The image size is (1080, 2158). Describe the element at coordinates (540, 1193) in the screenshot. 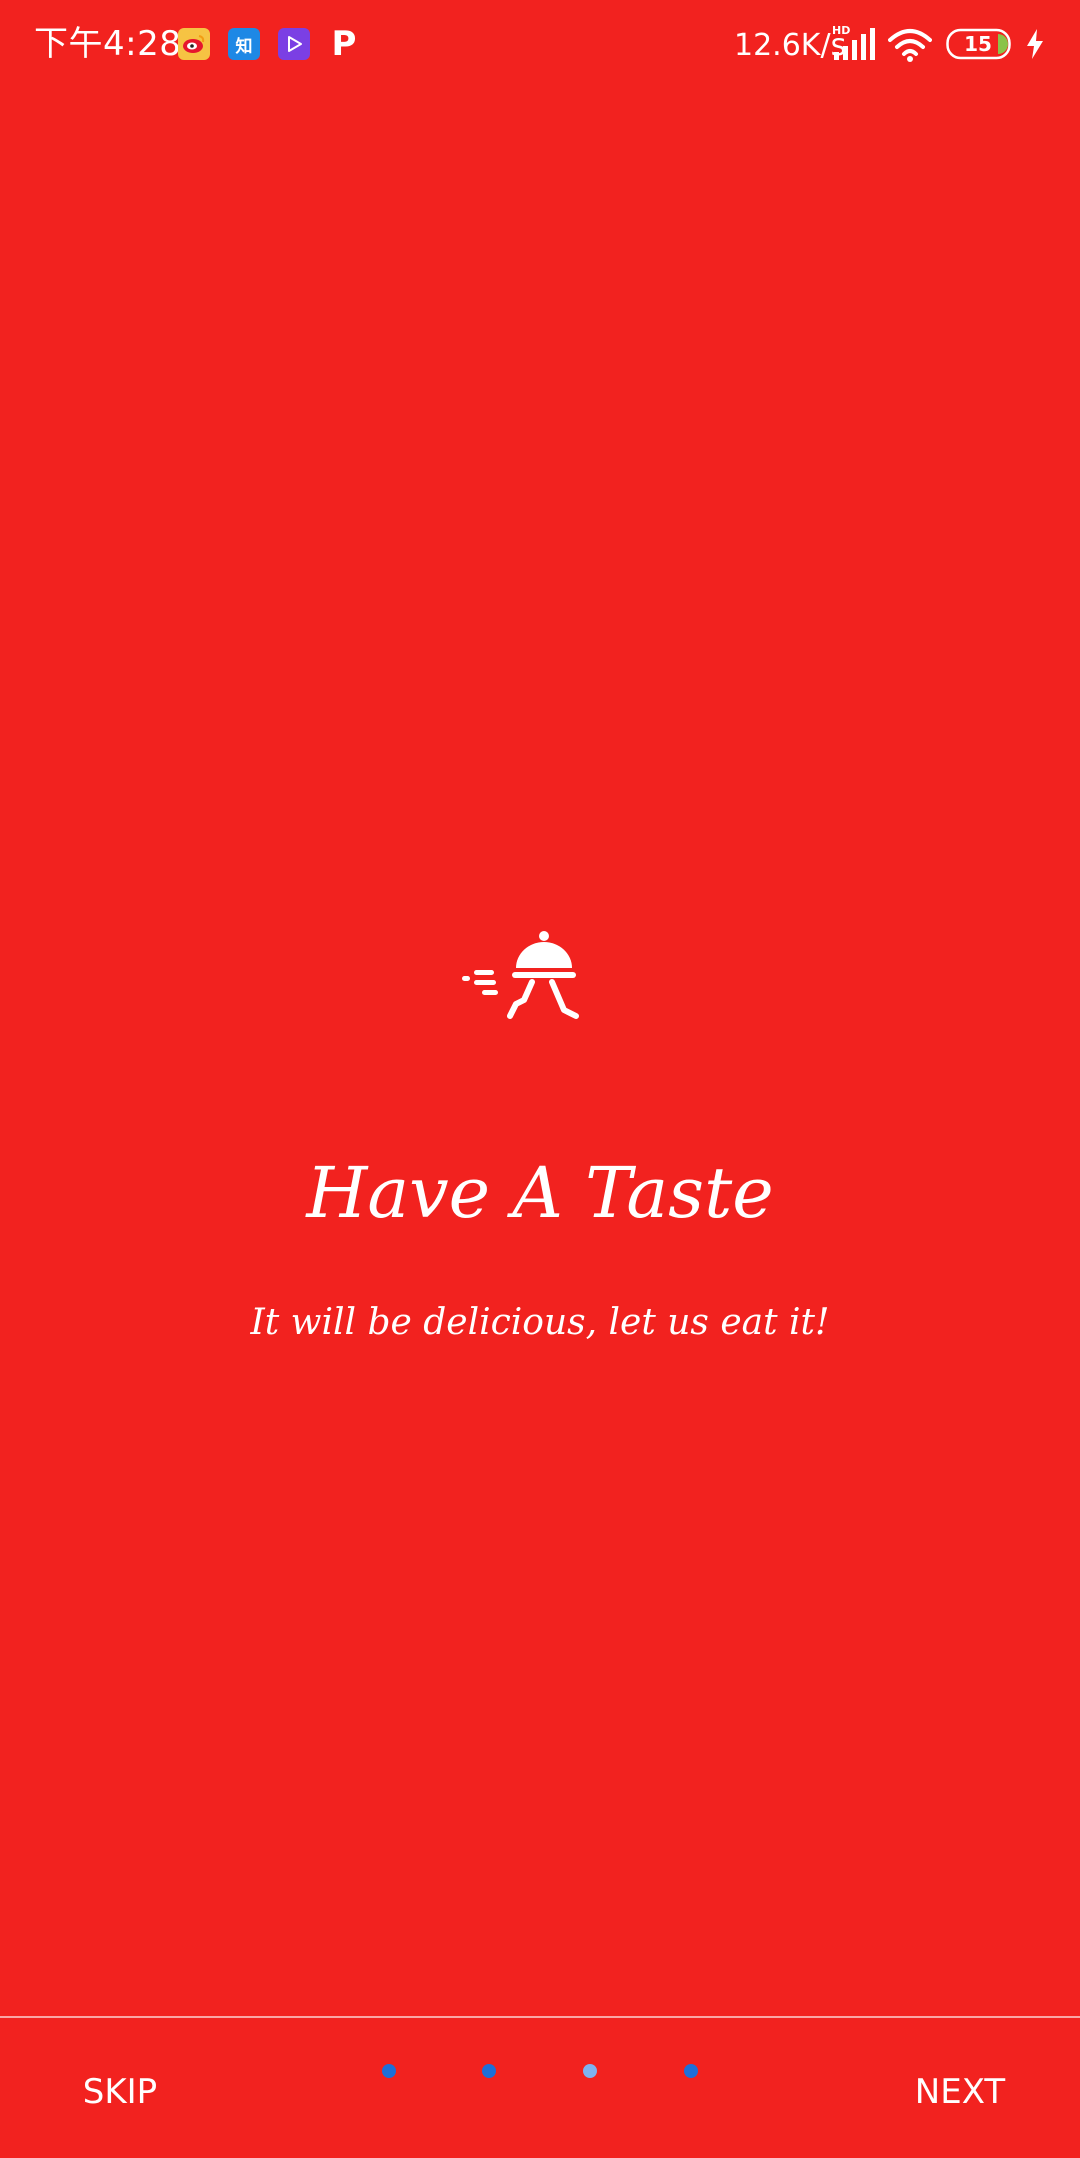

I see `page-title: Have A Taste` at that location.